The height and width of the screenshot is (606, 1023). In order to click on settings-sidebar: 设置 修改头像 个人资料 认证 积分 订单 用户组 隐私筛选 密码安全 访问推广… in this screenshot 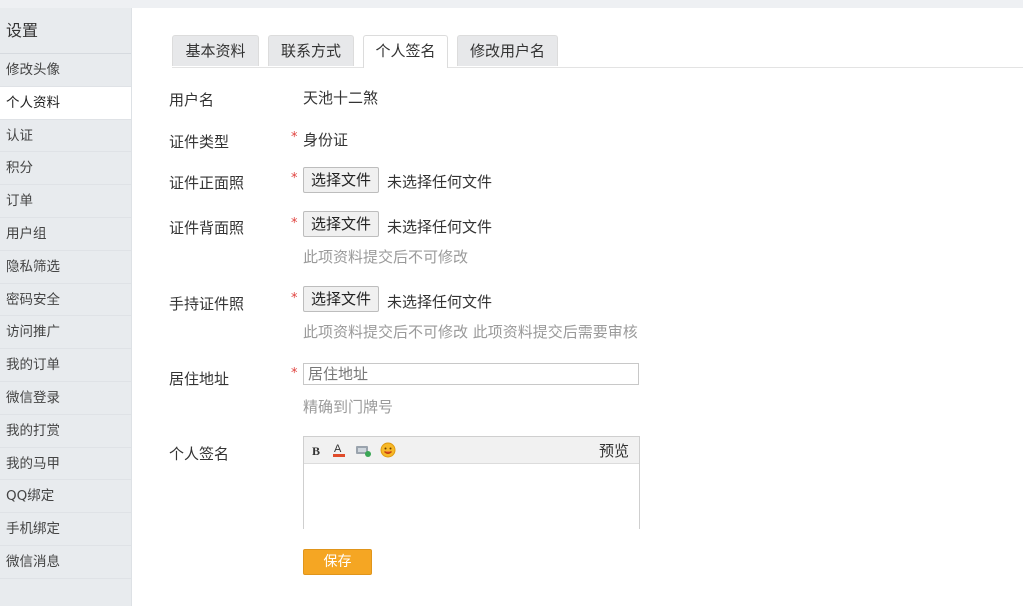, I will do `click(66, 307)`.